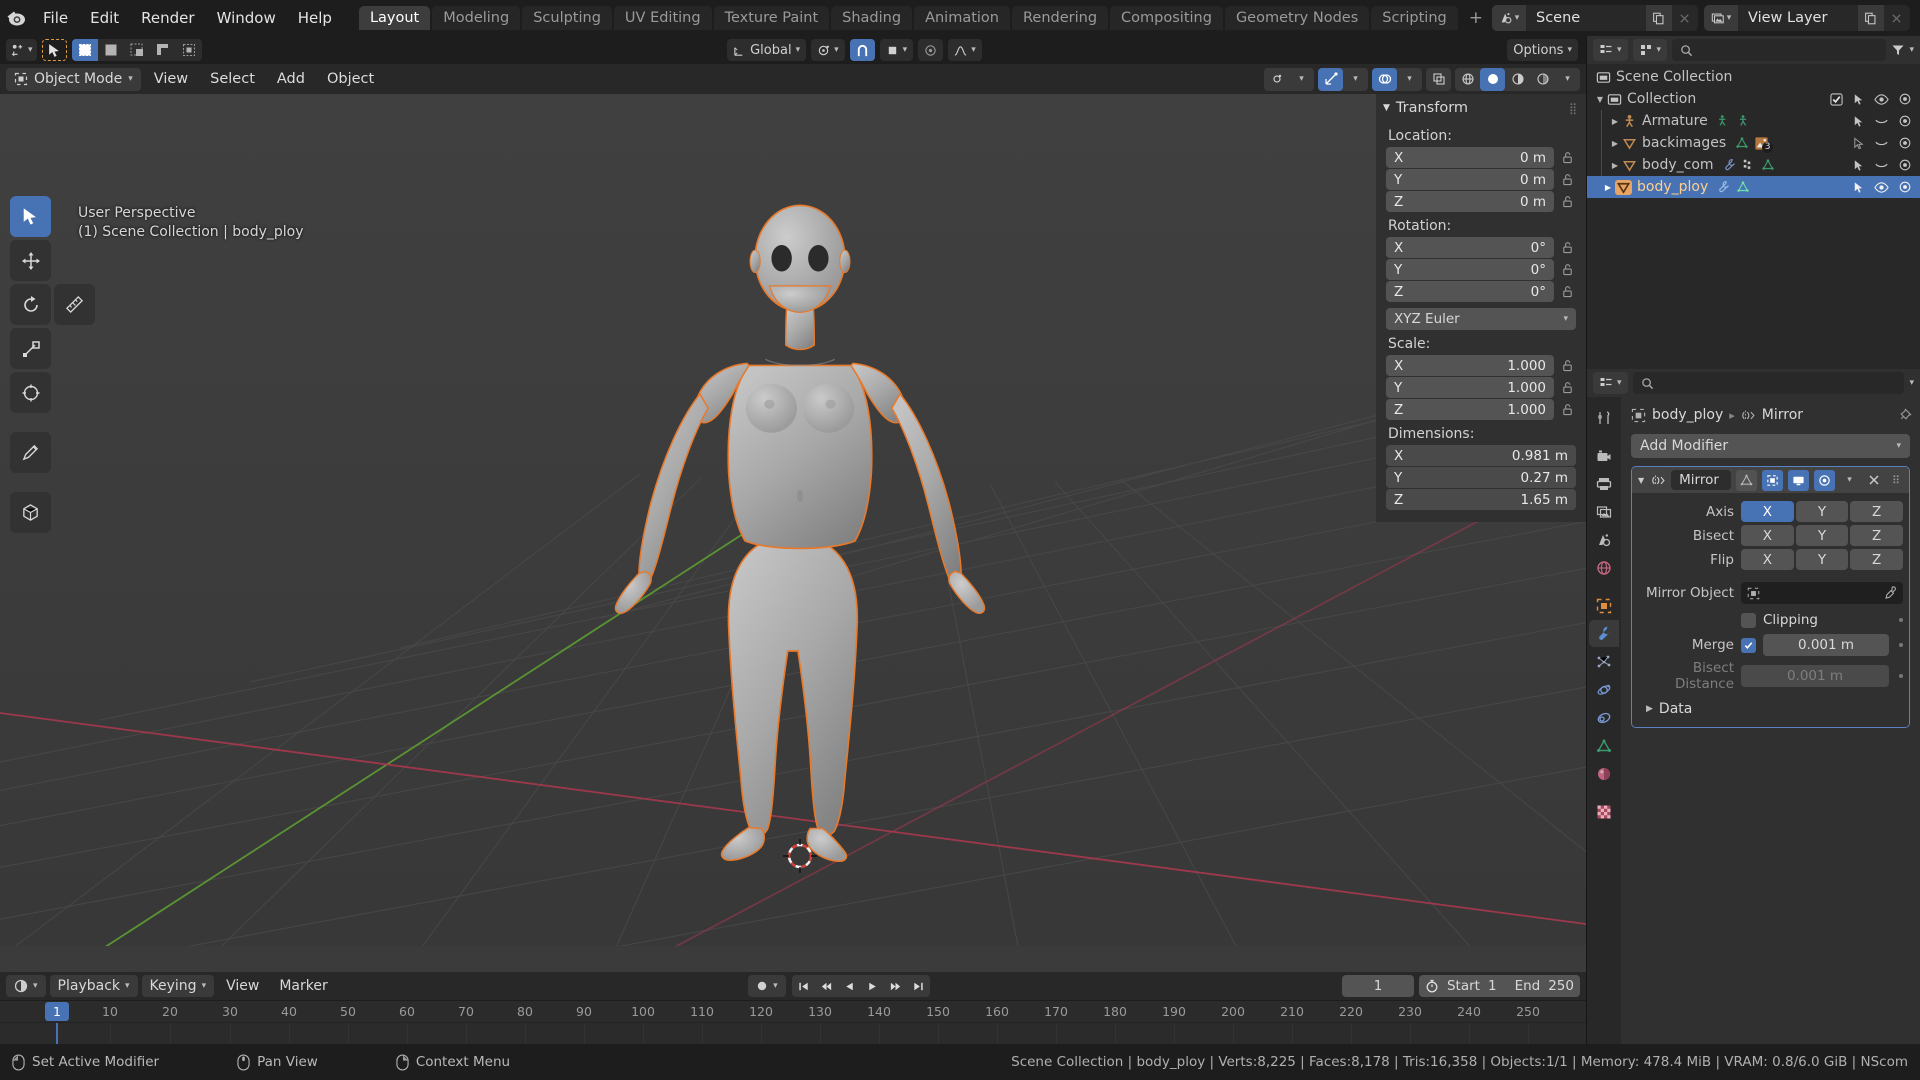 This screenshot has height=1080, width=1920. I want to click on location-x-field: X0 m, so click(1470, 157).